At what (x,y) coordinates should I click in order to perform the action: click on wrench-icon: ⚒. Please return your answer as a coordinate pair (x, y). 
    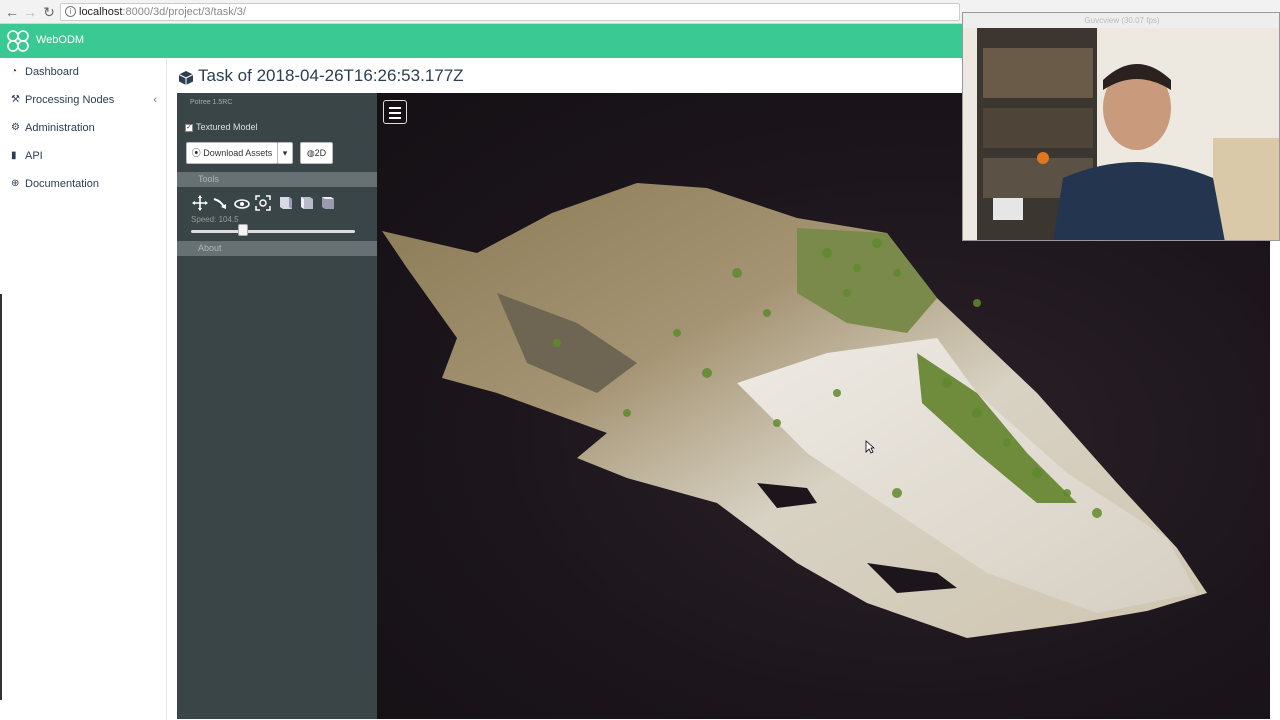
    Looking at the image, I should click on (15, 99).